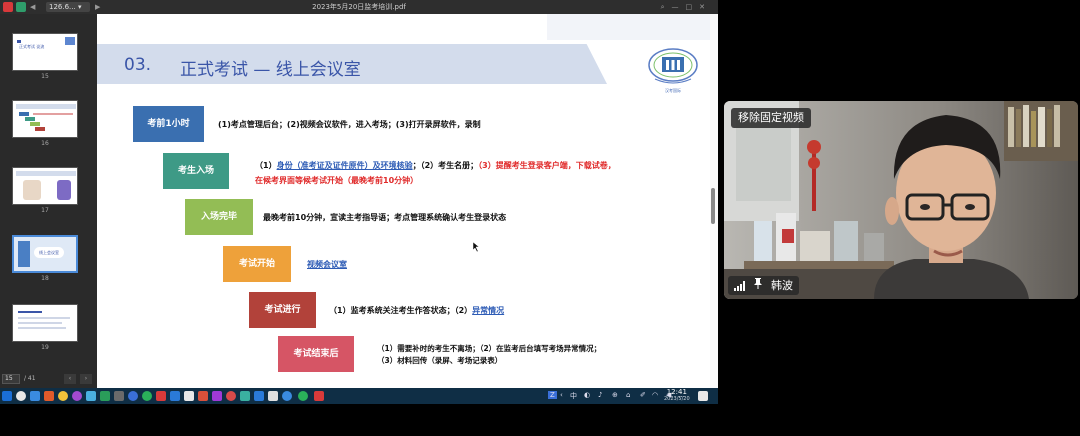 The image size is (1080, 436). I want to click on desc-text: （3）材料回传（录屏、考场记录表）, so click(440, 360).